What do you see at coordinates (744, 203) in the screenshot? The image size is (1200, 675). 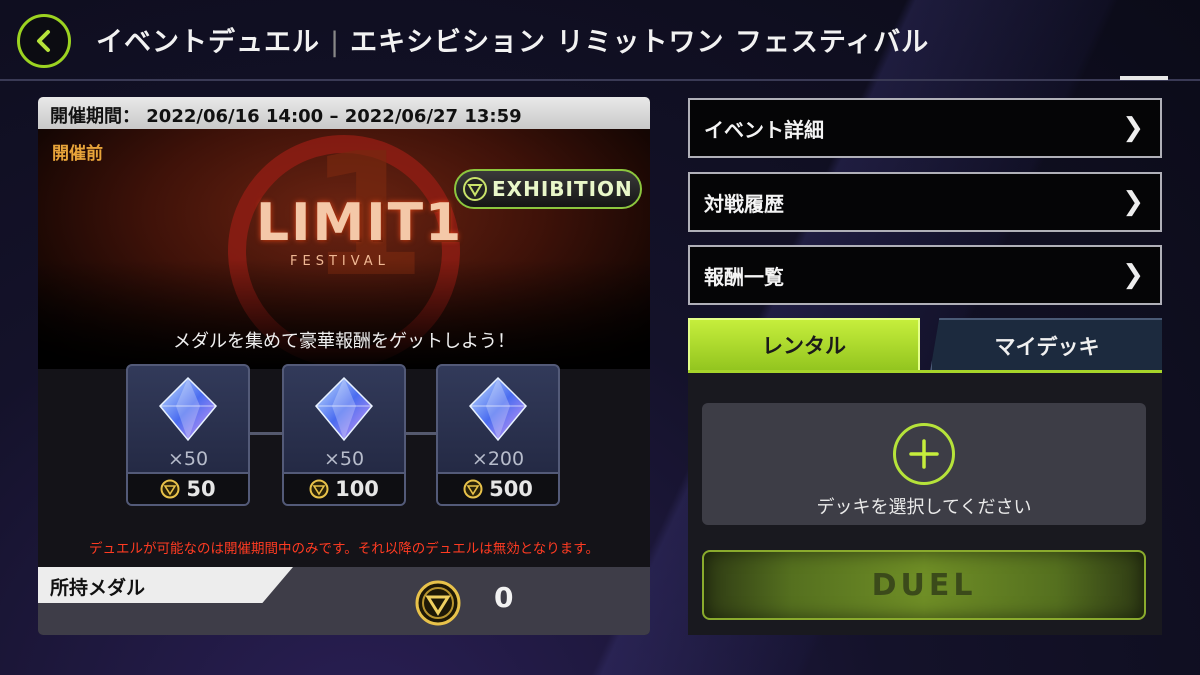 I see `battle-history-label: 対戦履歴` at bounding box center [744, 203].